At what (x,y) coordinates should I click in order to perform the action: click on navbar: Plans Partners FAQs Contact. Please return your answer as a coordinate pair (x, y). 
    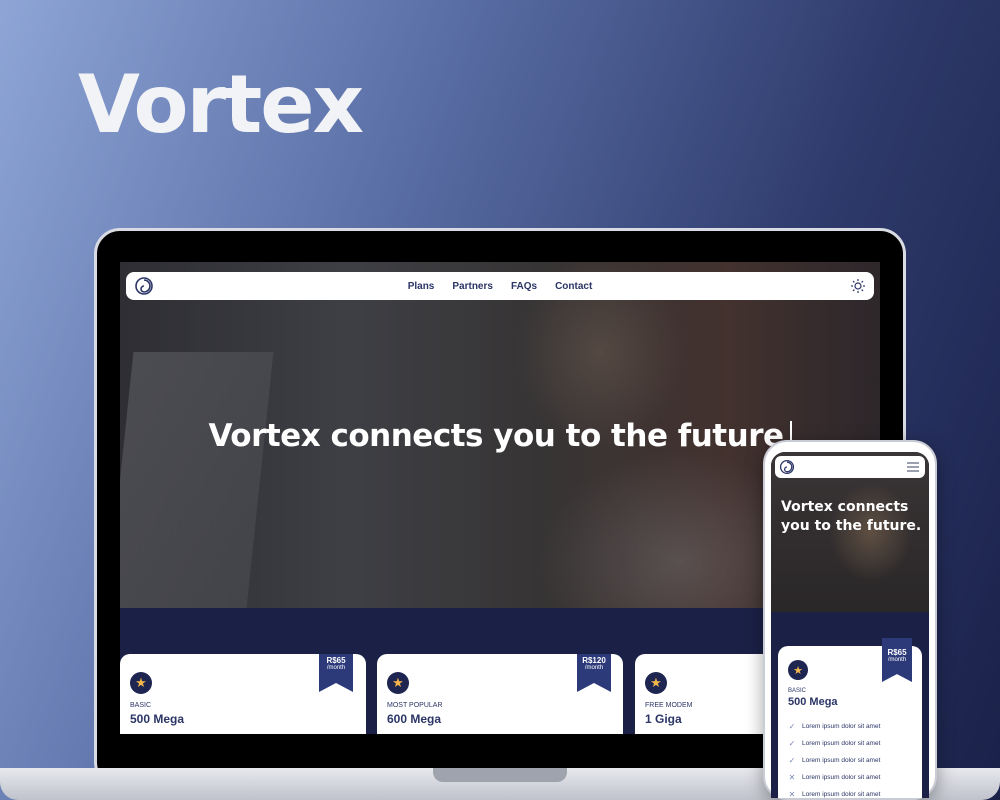
    Looking at the image, I should click on (500, 286).